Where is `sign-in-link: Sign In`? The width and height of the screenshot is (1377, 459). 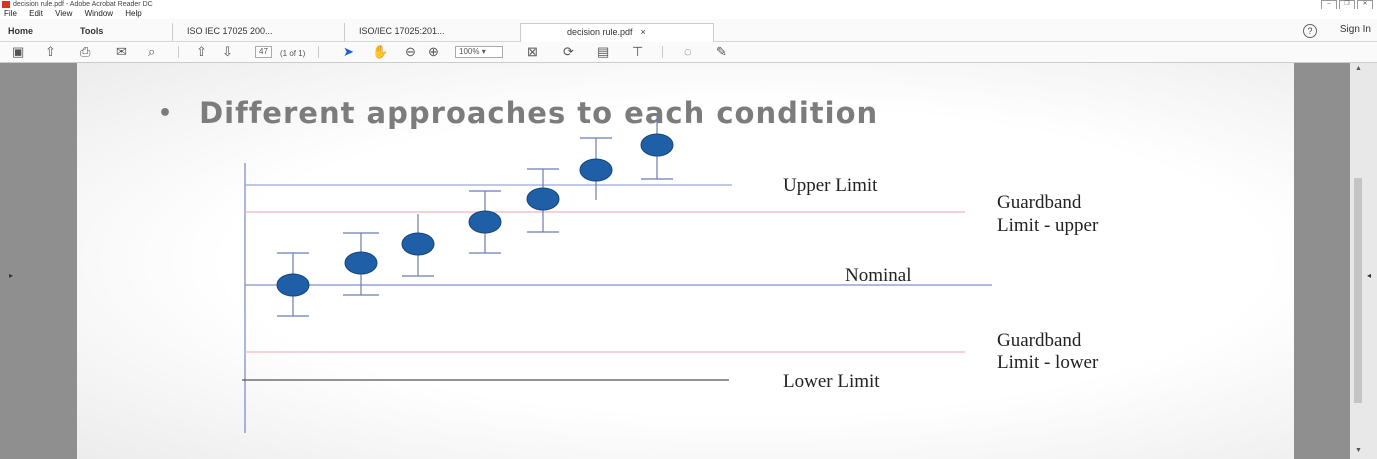 sign-in-link: Sign In is located at coordinates (1355, 30).